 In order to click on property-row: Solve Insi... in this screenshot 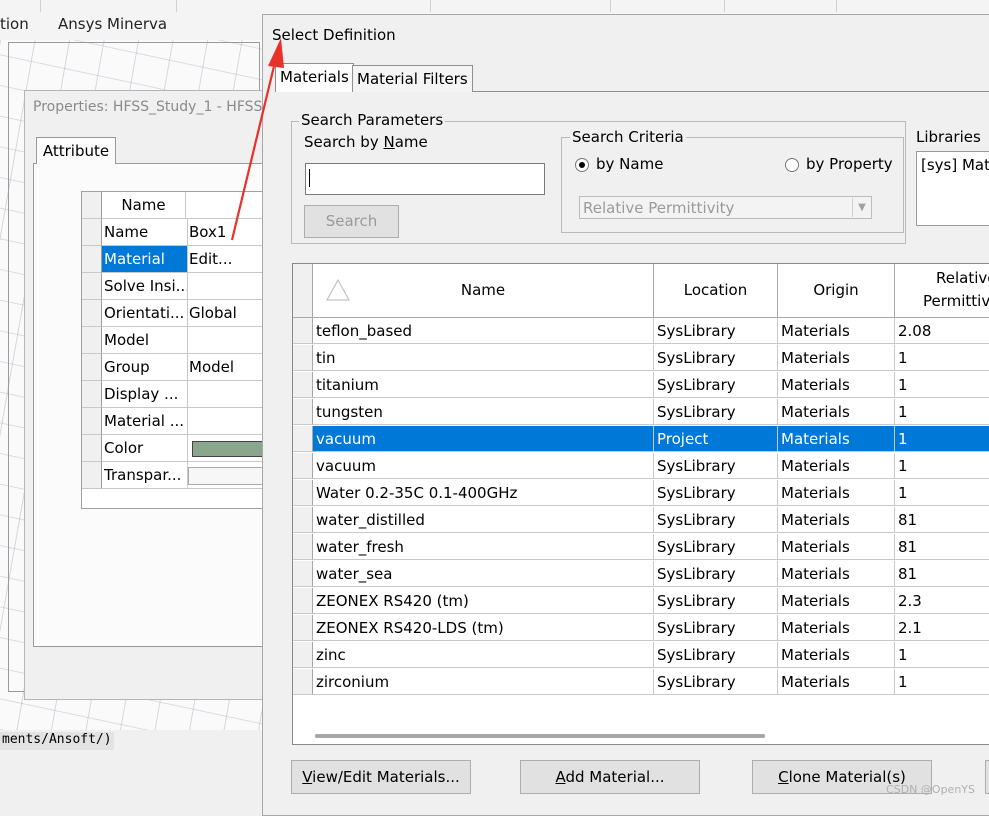, I will do `click(174, 286)`.